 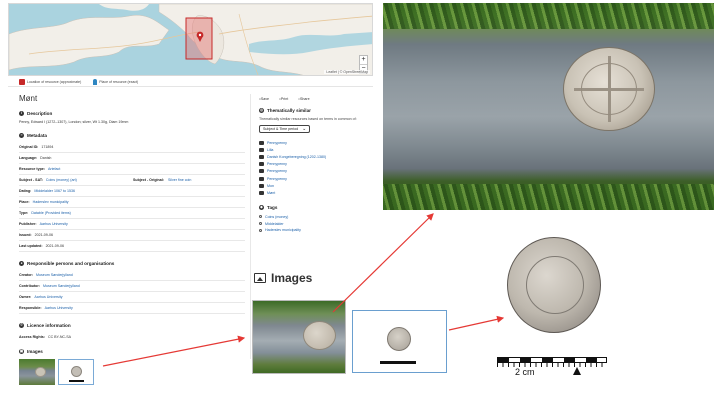 What do you see at coordinates (174, 351) in the screenshot?
I see `arrow-to-enlarged` at bounding box center [174, 351].